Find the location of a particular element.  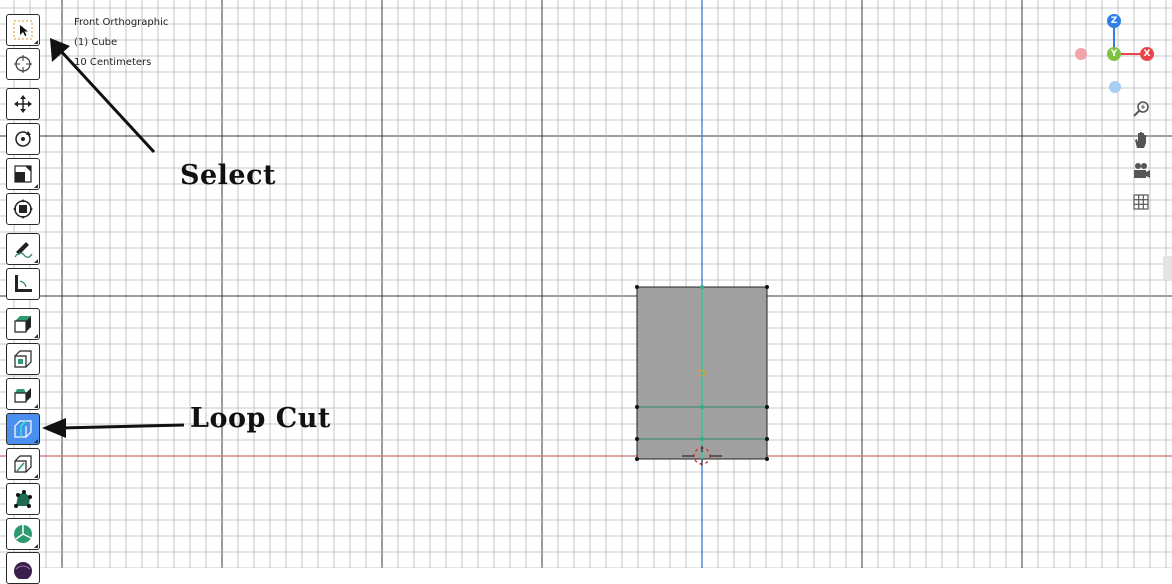

rotate-icon is located at coordinates (23, 139).